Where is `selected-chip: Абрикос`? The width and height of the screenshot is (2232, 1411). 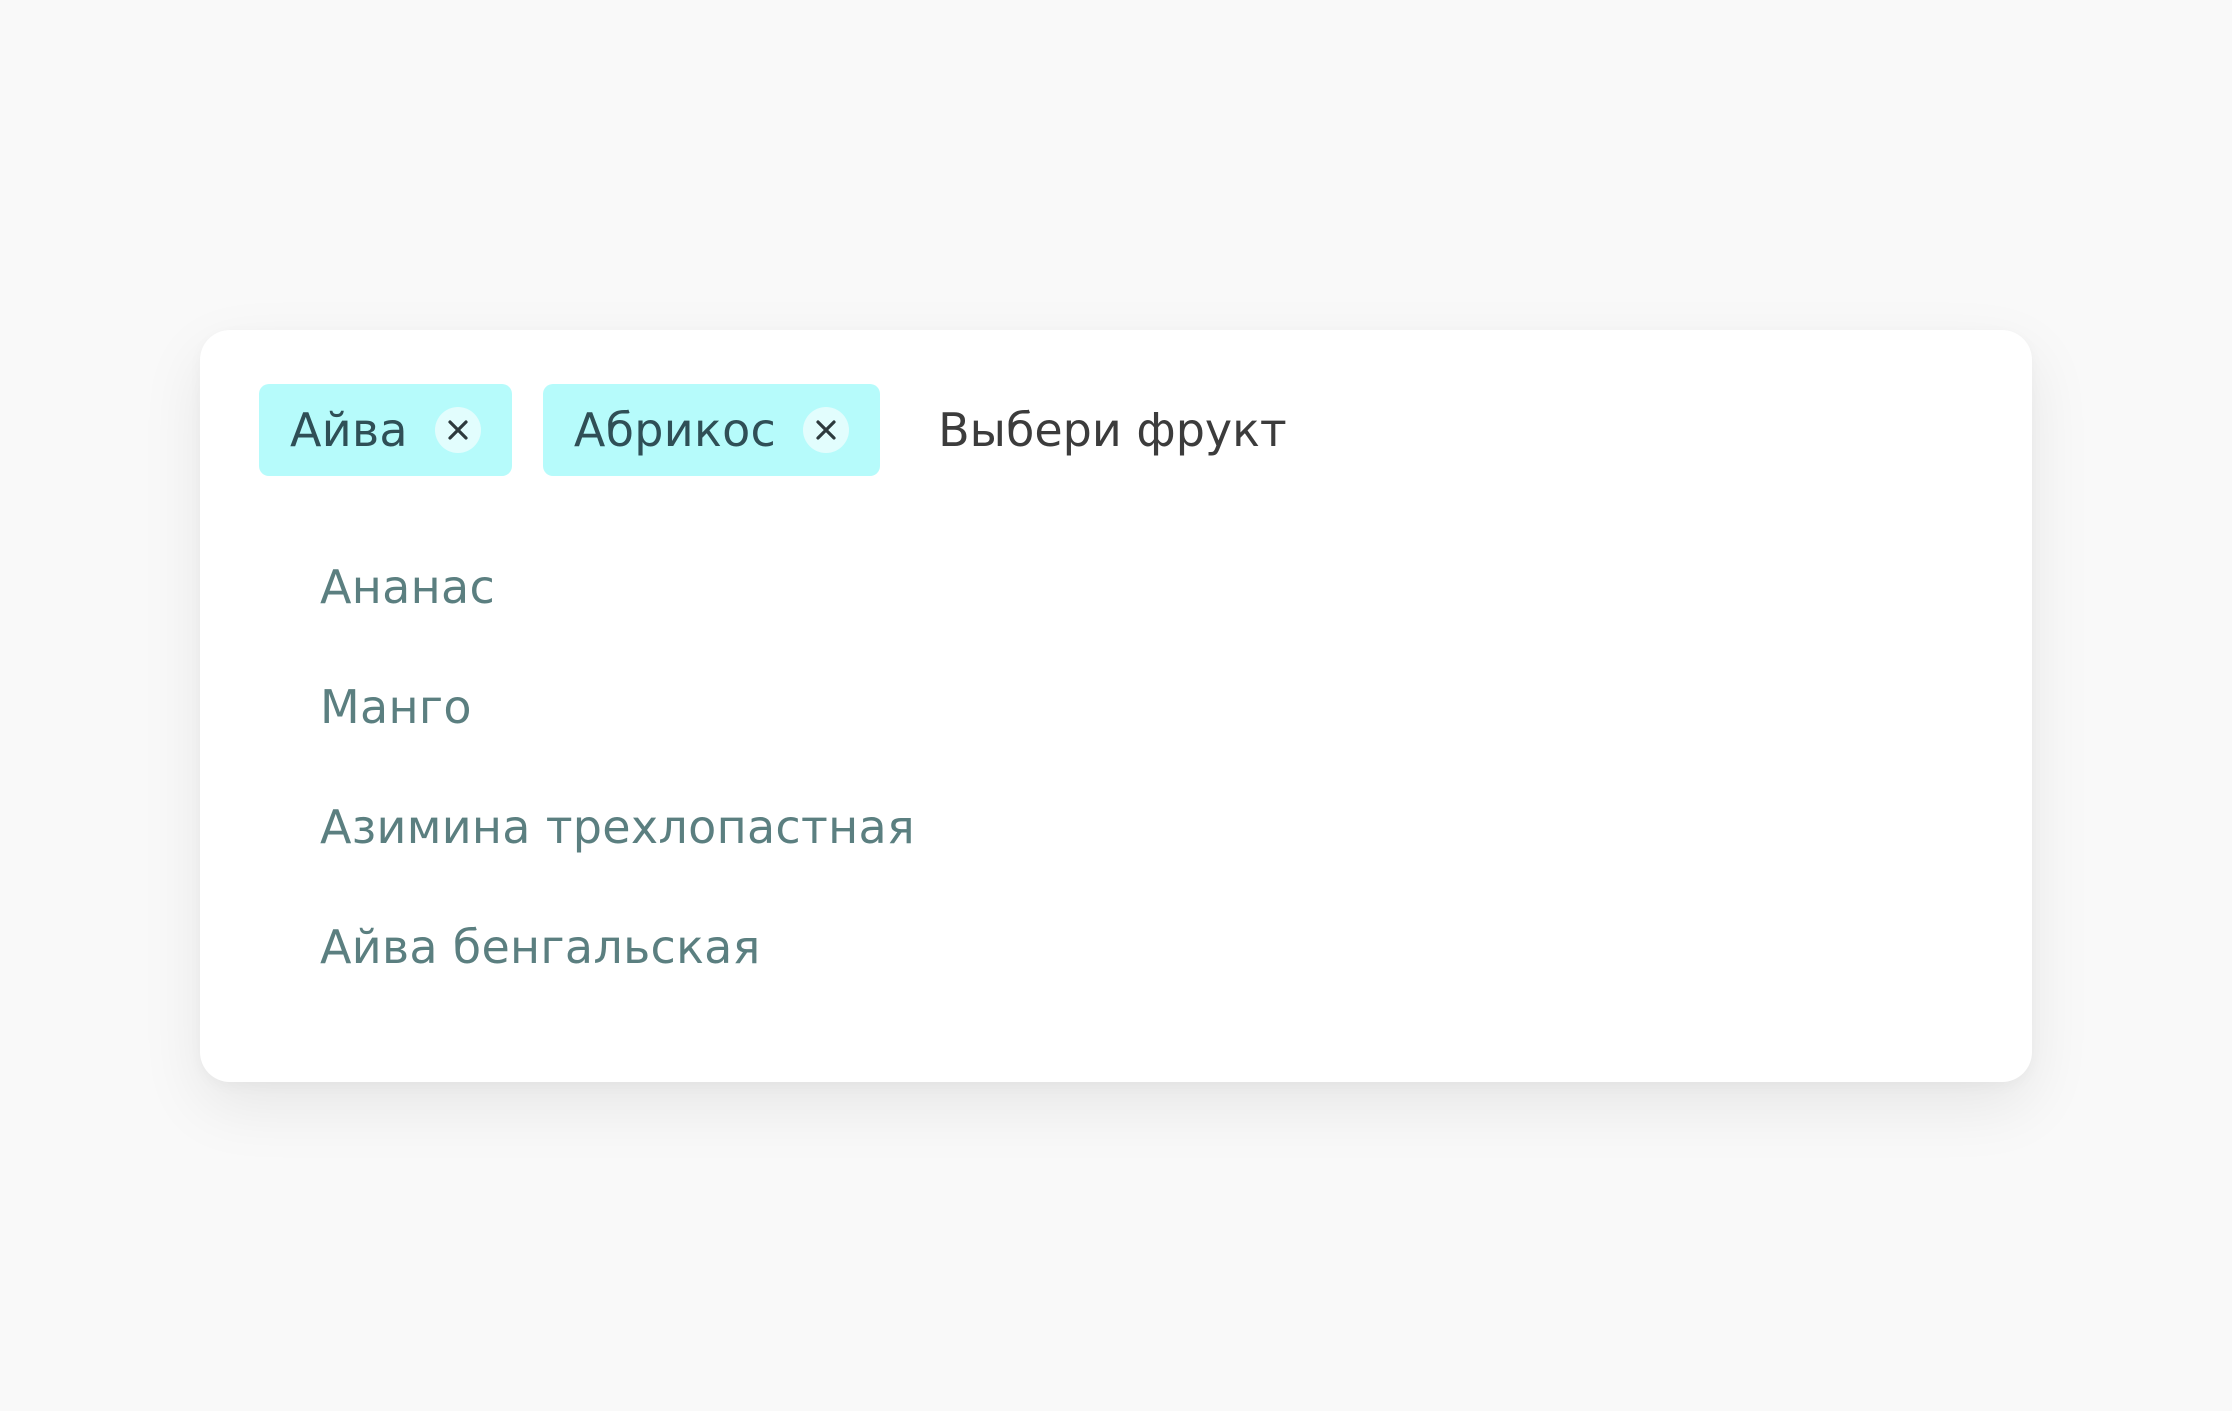
selected-chip: Абрикос is located at coordinates (711, 430).